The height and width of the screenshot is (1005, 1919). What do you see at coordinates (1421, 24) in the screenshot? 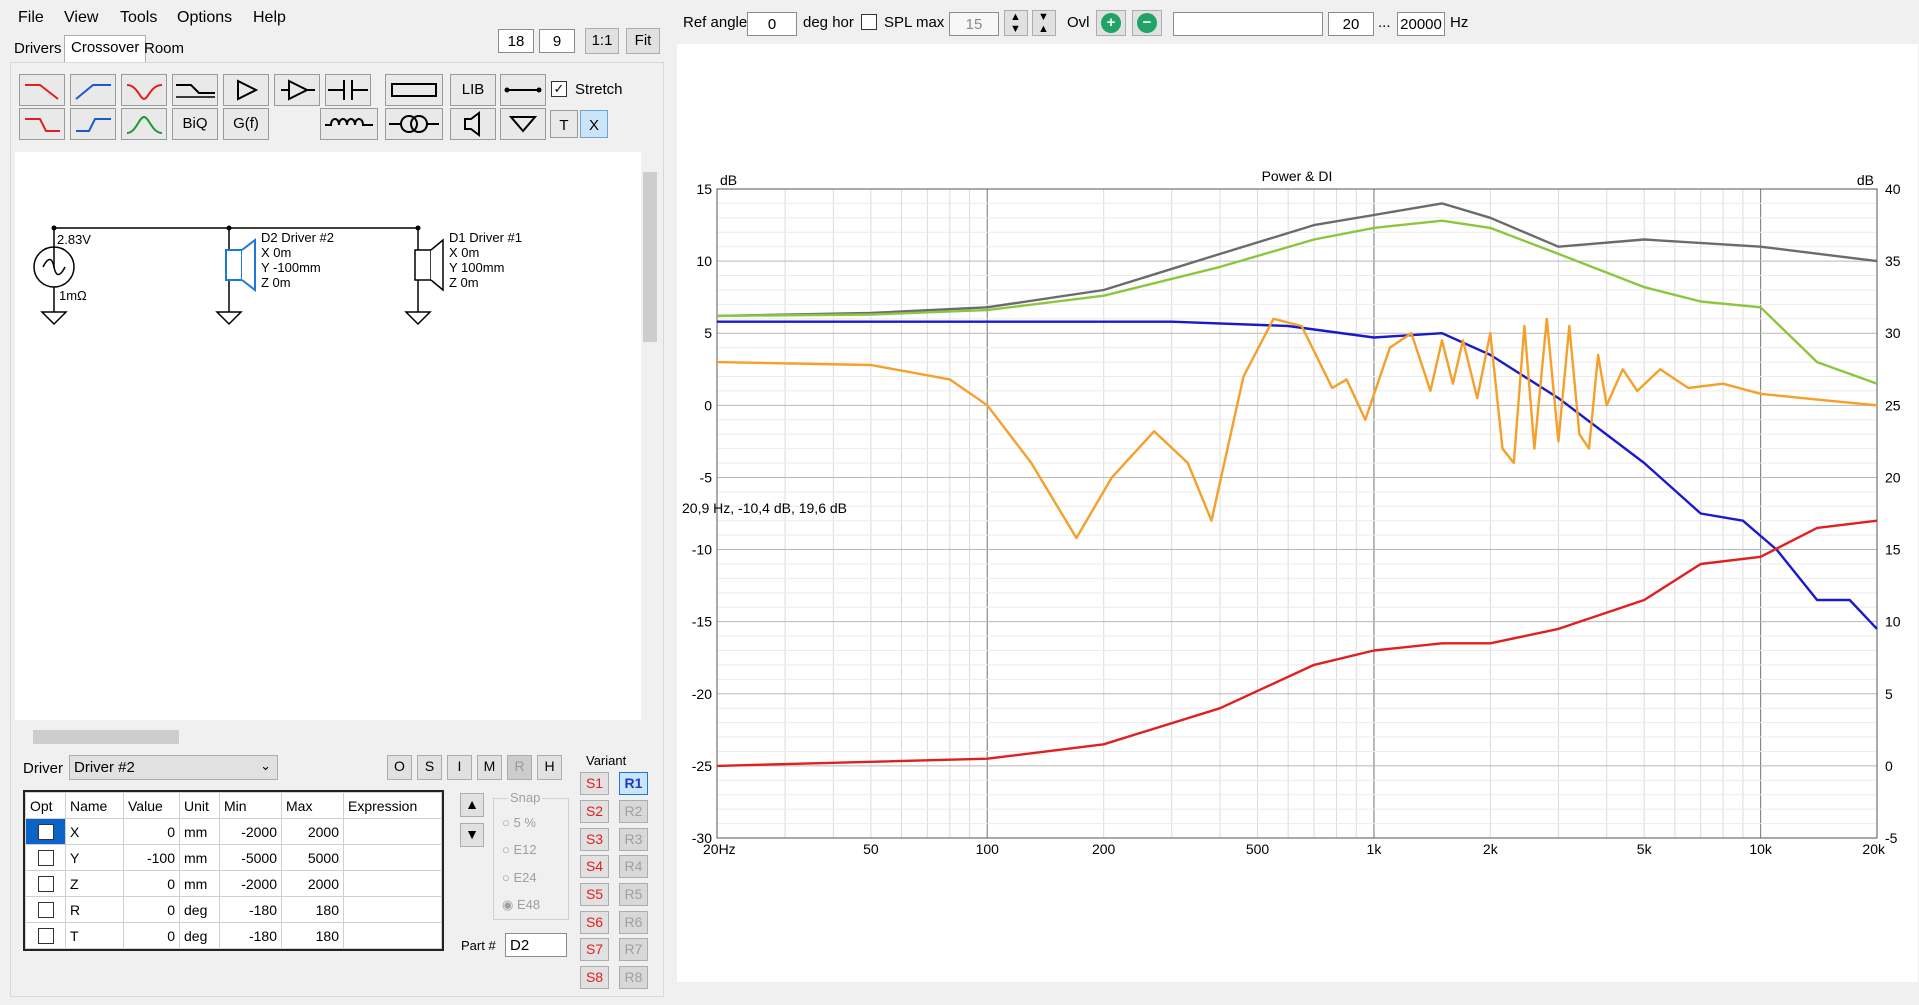
I see `freq-to-field: 20000` at bounding box center [1421, 24].